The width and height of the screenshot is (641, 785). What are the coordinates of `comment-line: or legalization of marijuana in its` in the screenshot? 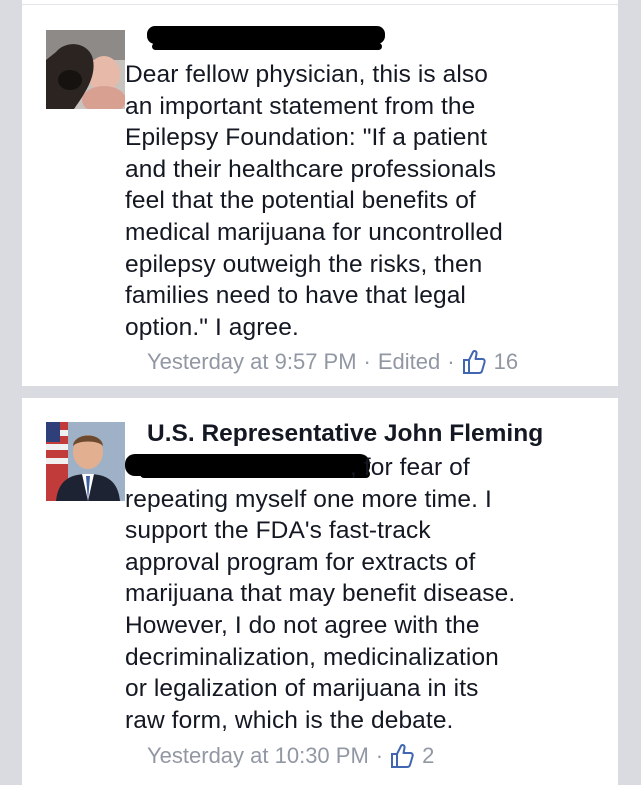 It's located at (302, 689).